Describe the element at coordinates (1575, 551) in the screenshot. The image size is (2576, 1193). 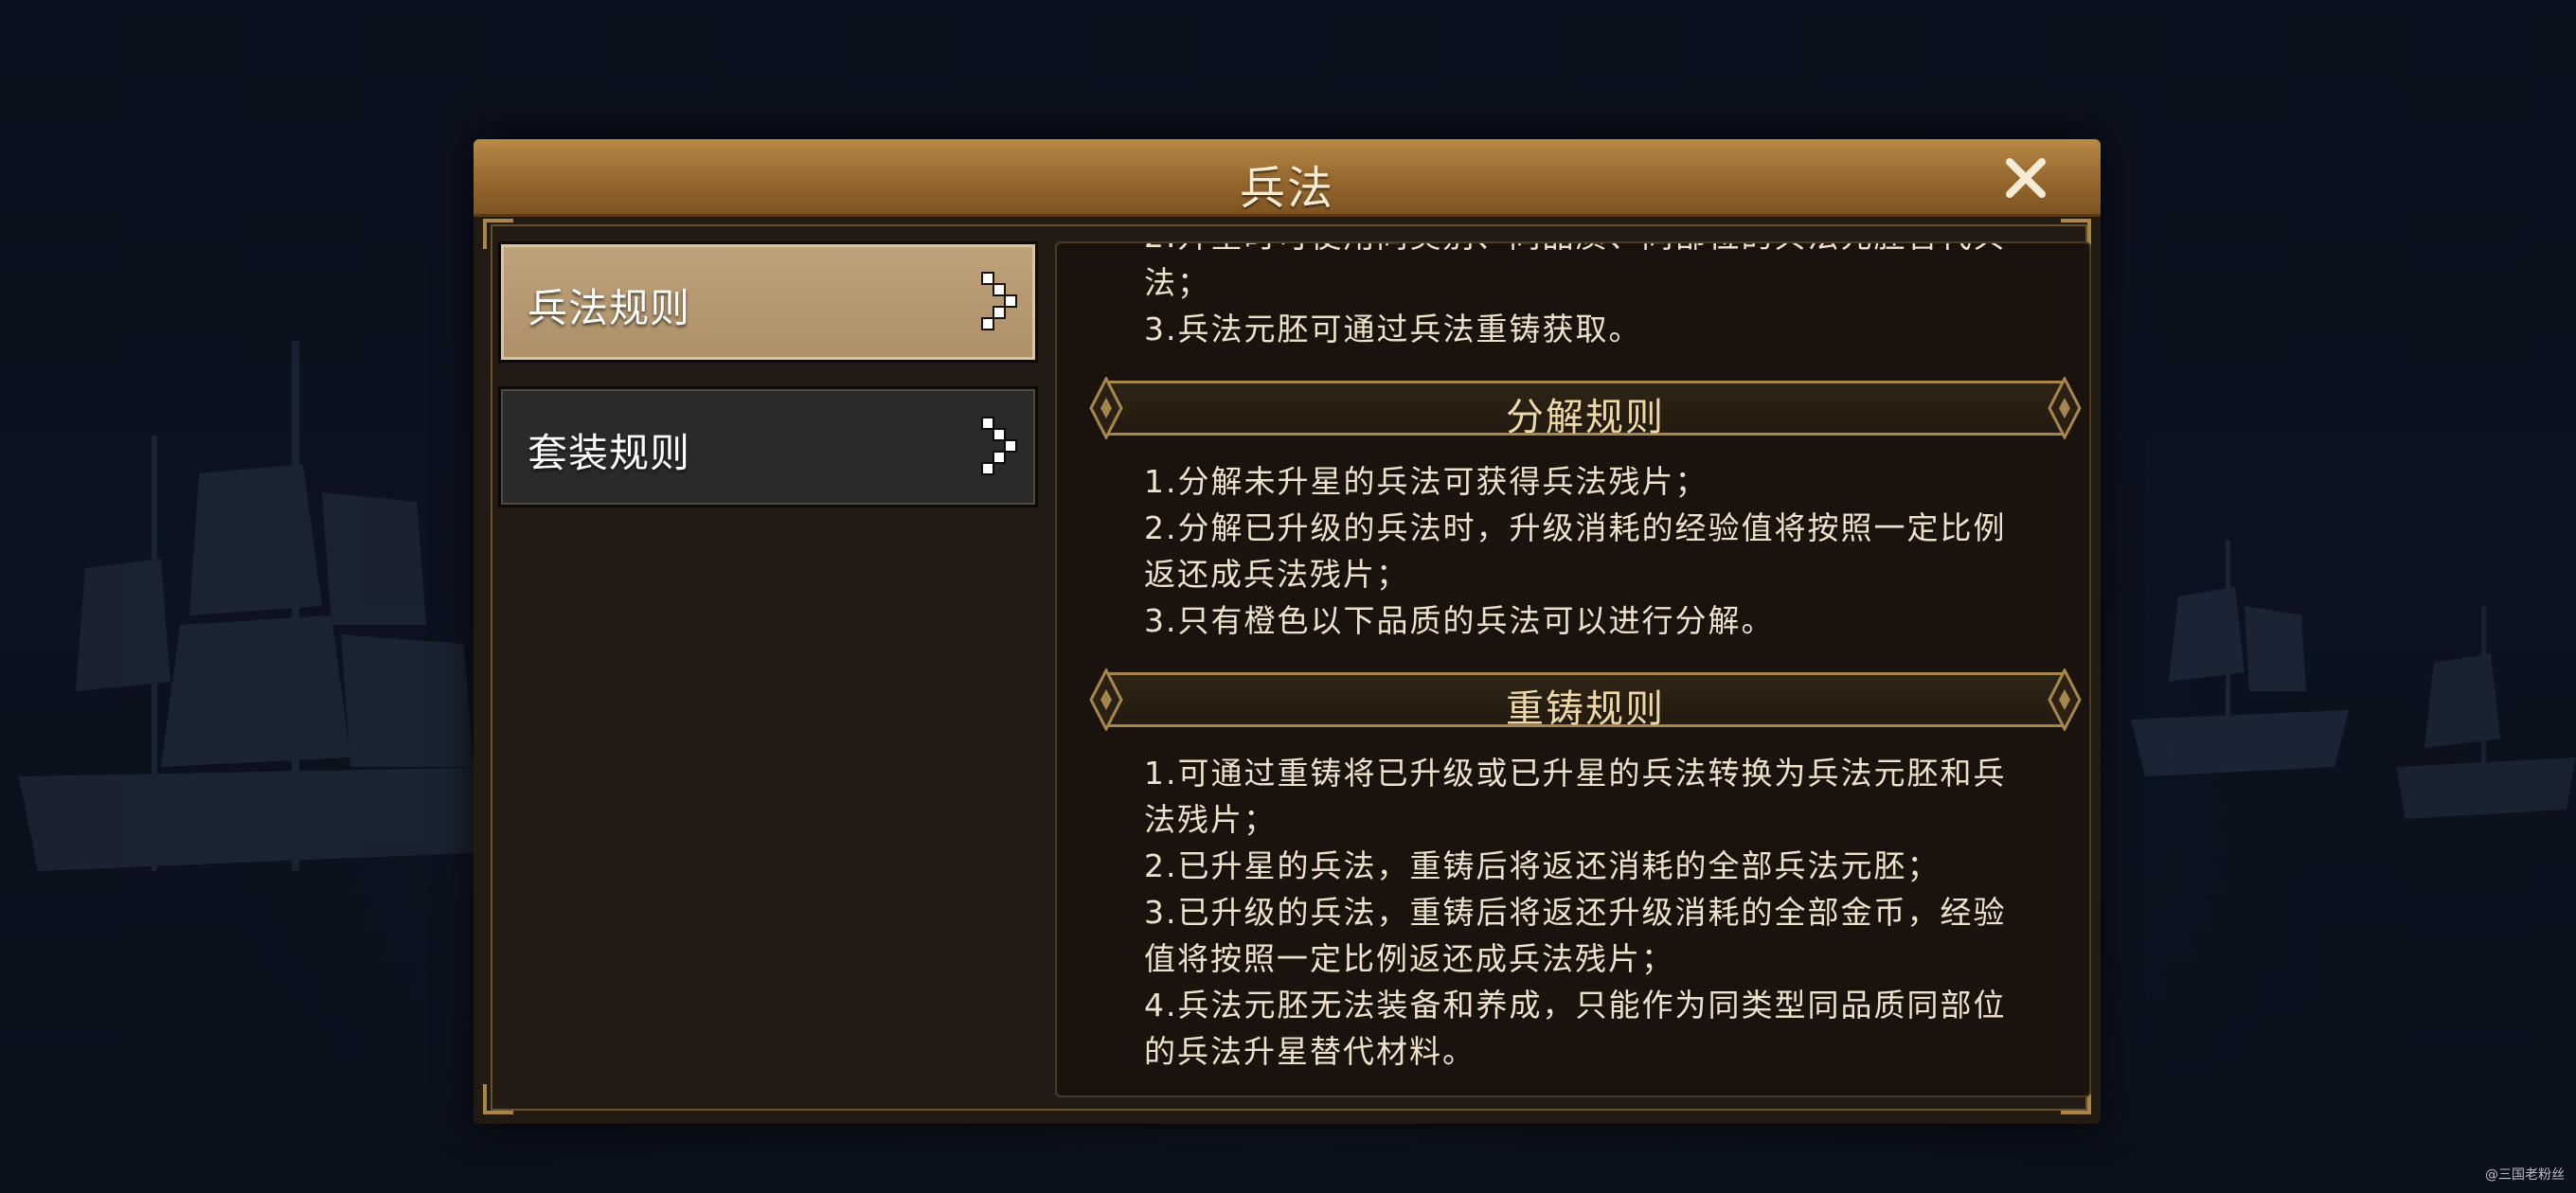
I see `rule-line: 2.分解已升级的兵法时，升级消耗的经验值将按照一定比例返还成兵法残片；` at that location.